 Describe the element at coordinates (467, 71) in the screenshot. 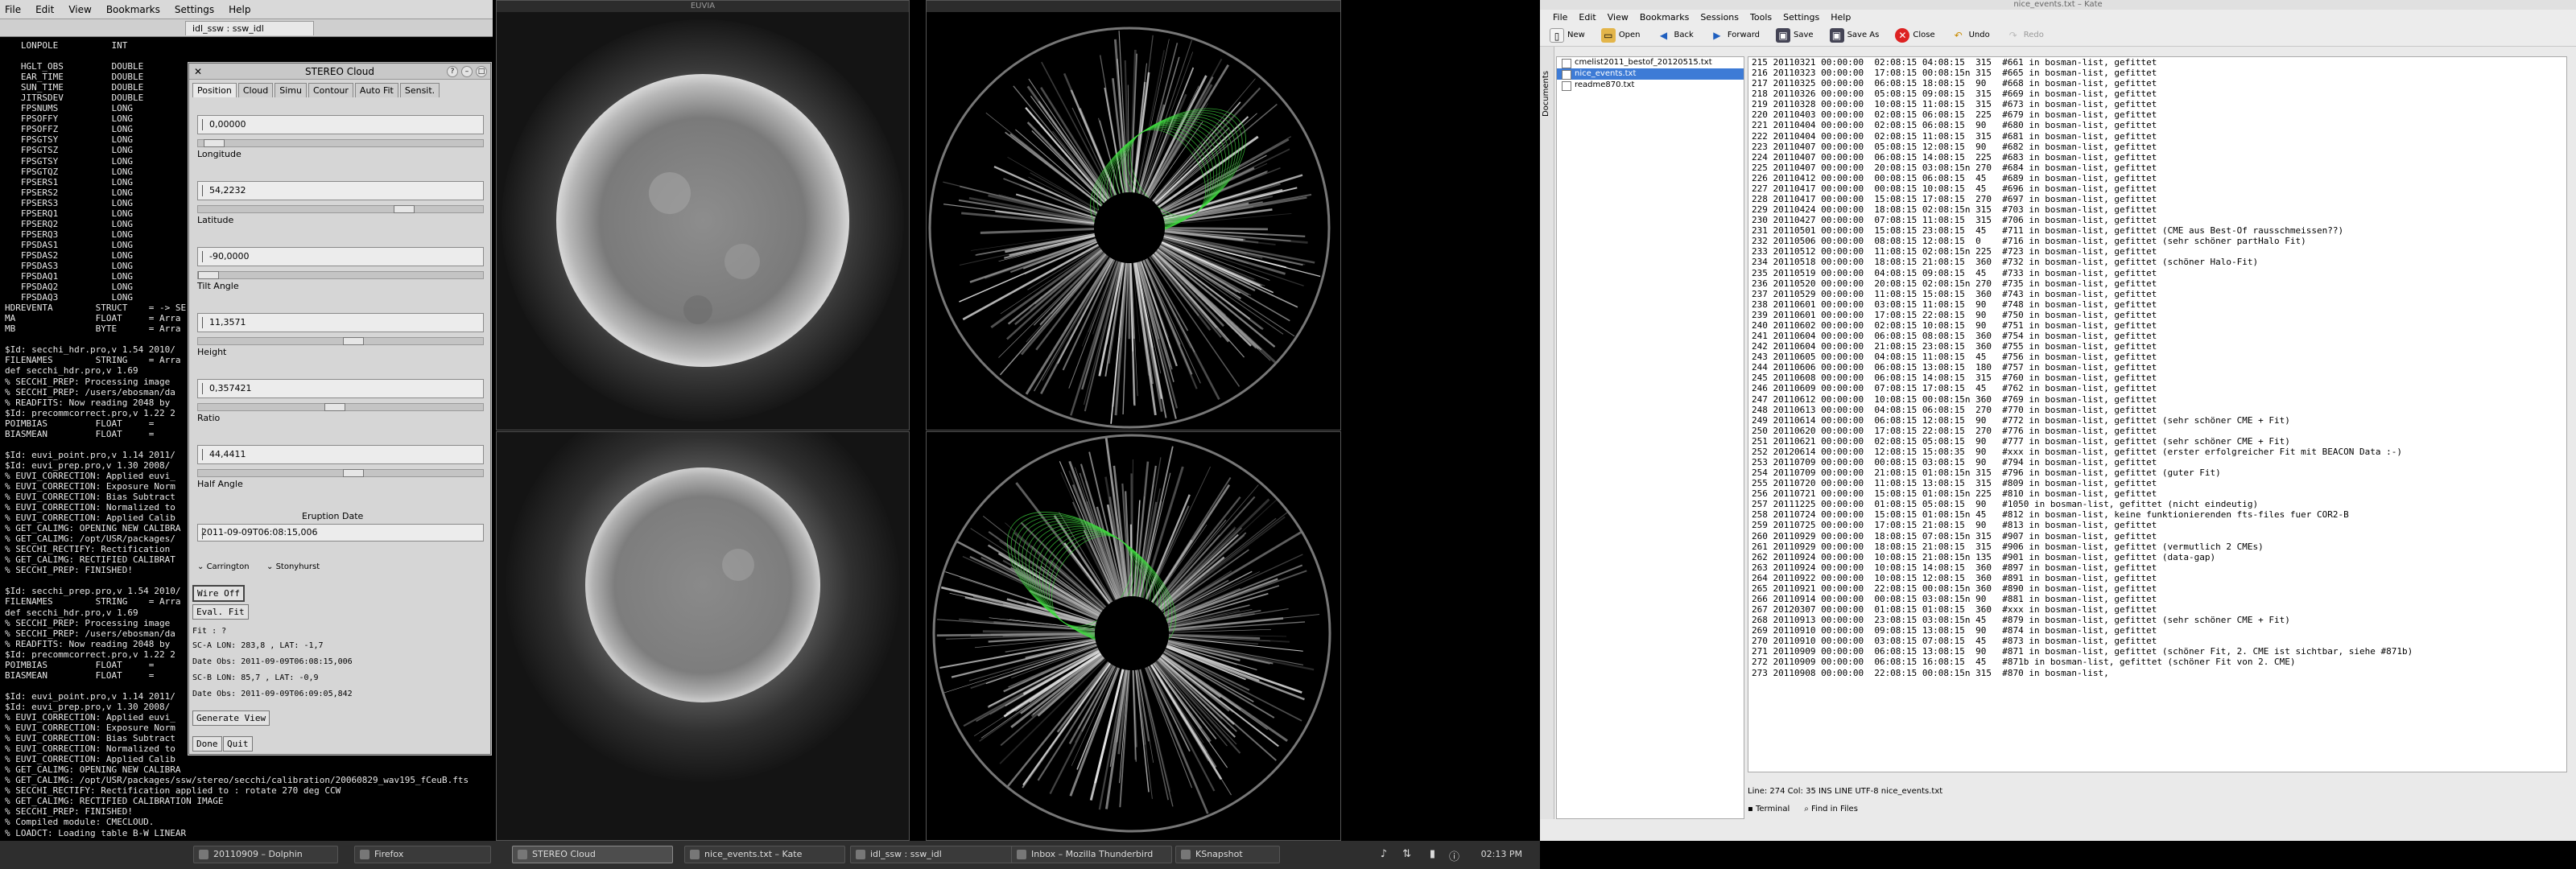

I see `minimize-icon: –` at that location.